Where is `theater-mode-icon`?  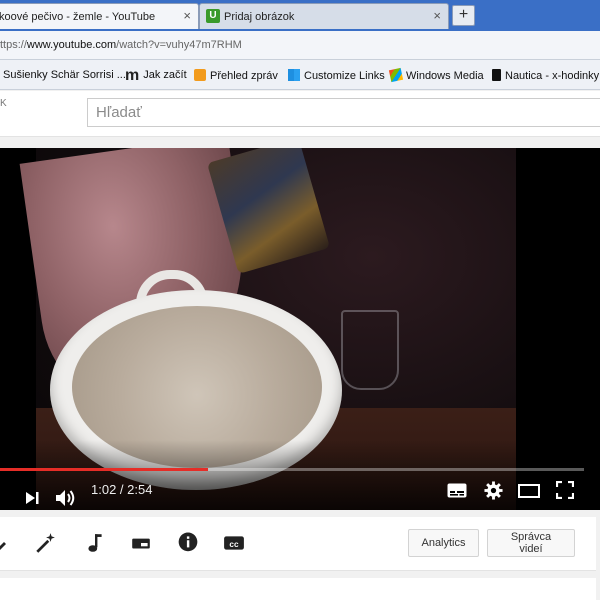
theater-mode-icon is located at coordinates (529, 491).